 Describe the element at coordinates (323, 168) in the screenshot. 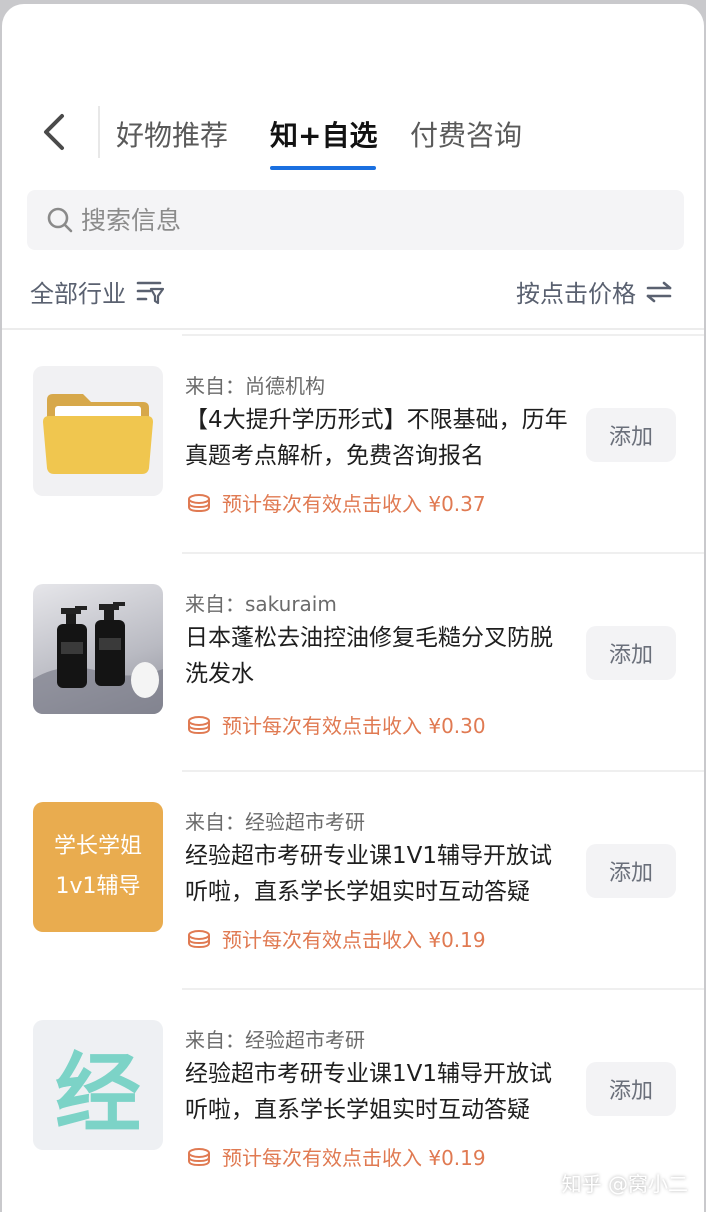

I see `active-tab-indicator` at that location.